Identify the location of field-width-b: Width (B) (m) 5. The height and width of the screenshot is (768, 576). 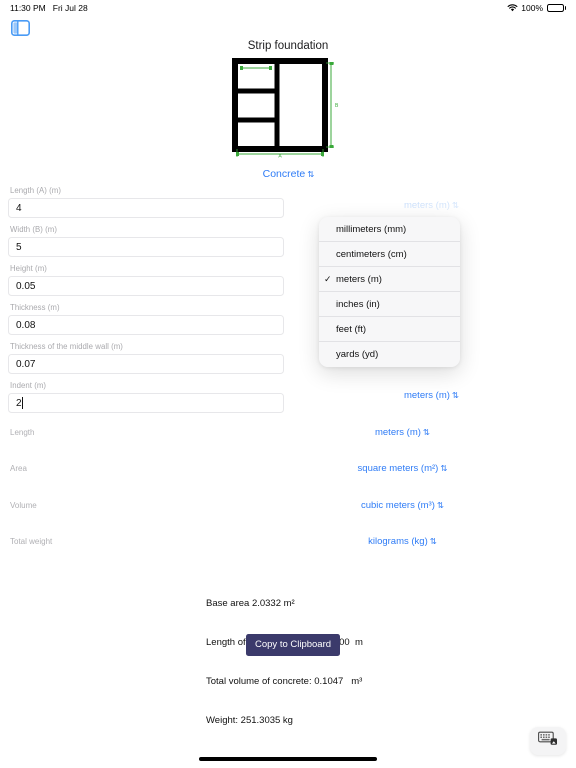
(146, 241).